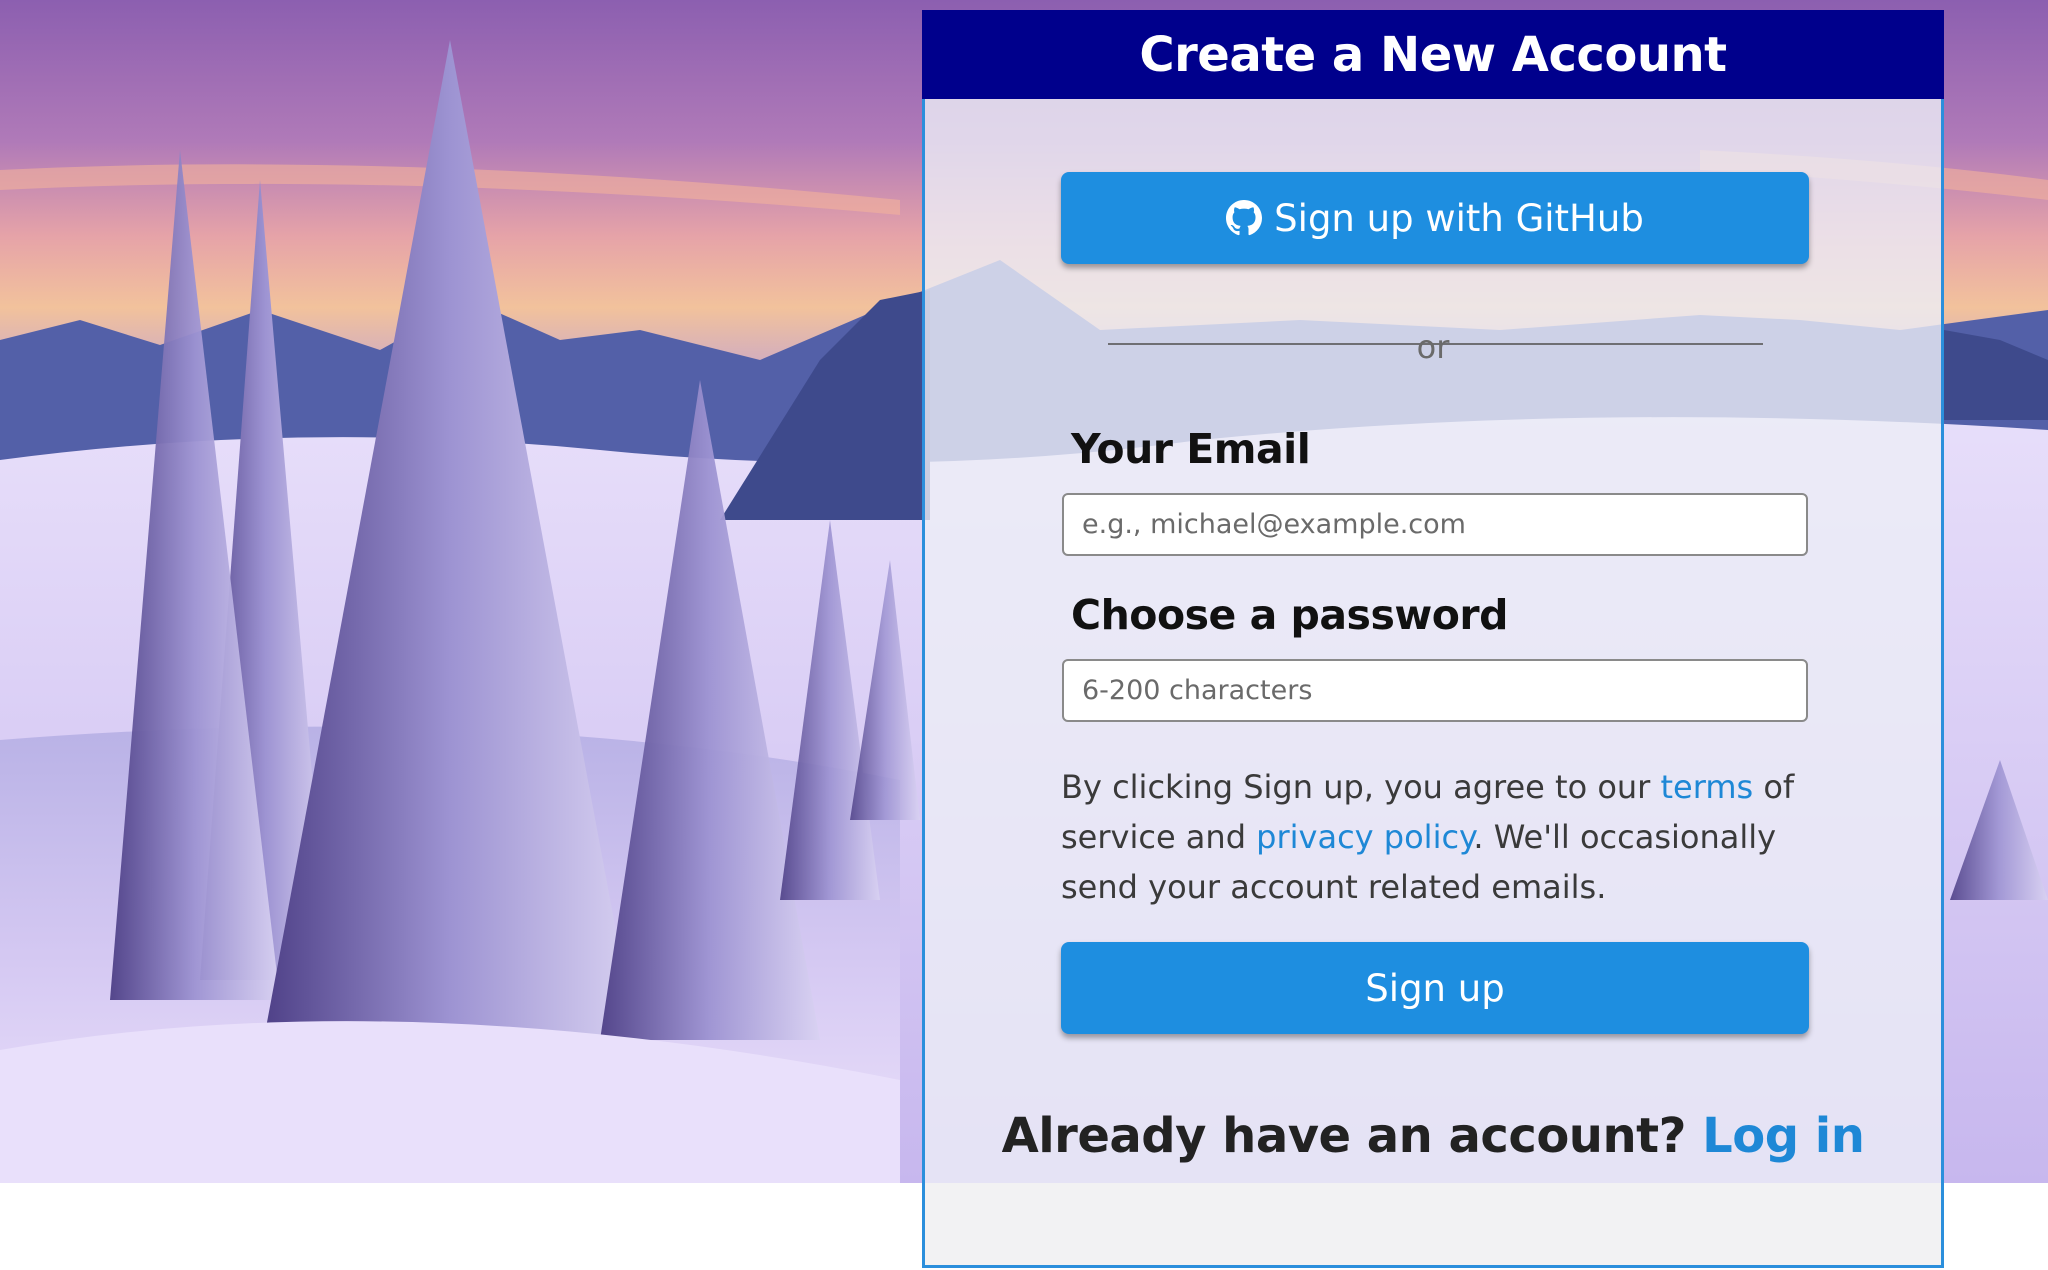 The height and width of the screenshot is (1270, 2048). What do you see at coordinates (1435, 524) in the screenshot?
I see `email-field` at bounding box center [1435, 524].